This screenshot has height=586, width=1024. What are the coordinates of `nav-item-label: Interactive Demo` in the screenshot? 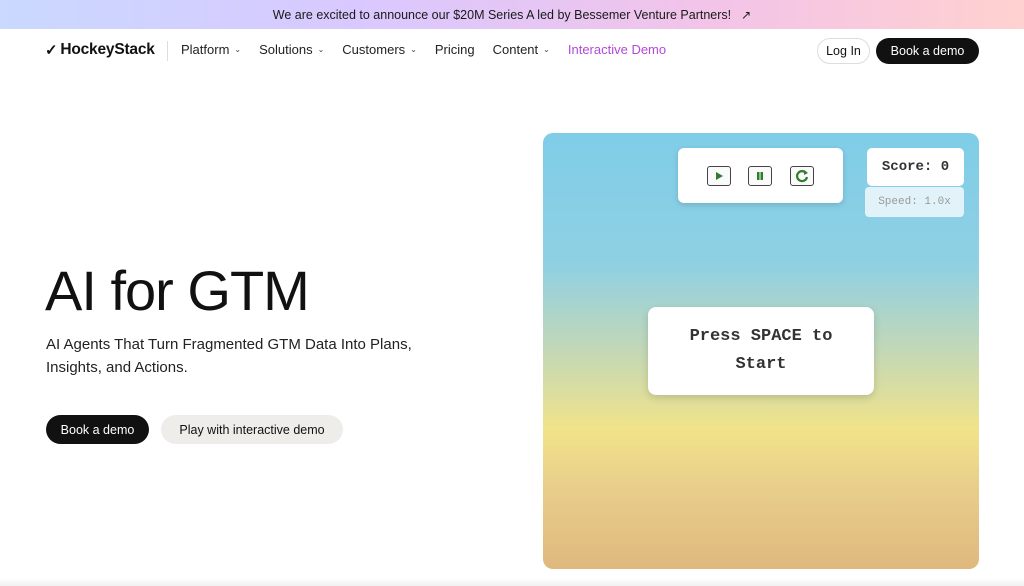 It's located at (617, 49).